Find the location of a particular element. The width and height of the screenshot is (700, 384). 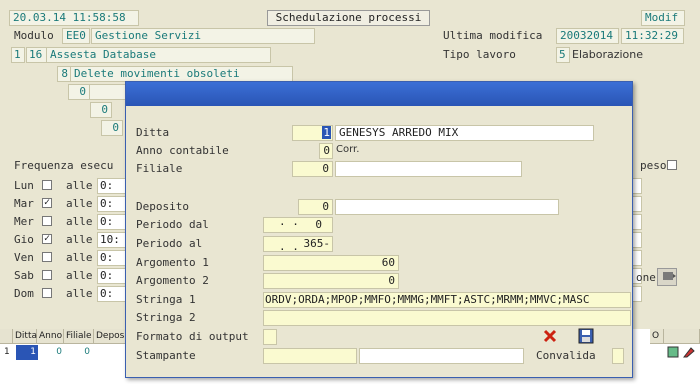

argomento-2-field: 0 is located at coordinates (331, 281).